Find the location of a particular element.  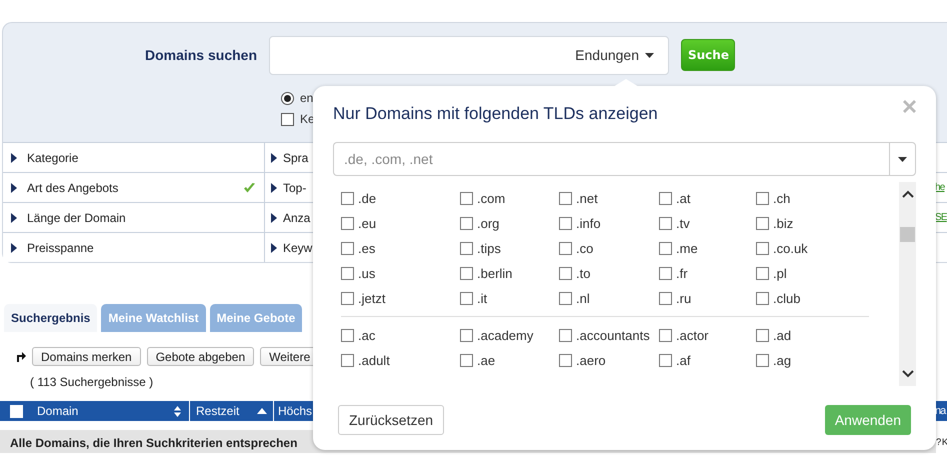

search-label: Domains suchen is located at coordinates (201, 55).